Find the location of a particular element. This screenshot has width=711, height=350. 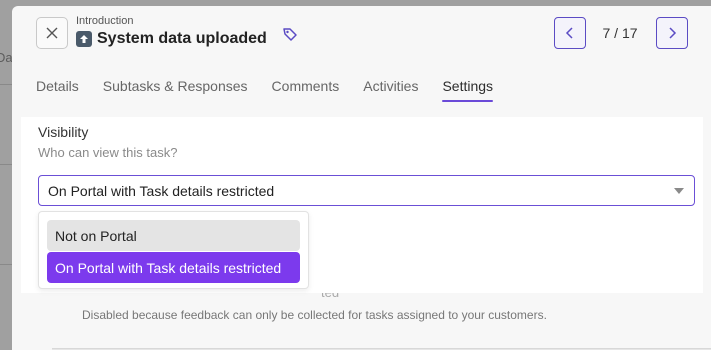

option-not-on-portal: Not on Portal is located at coordinates (173, 235).